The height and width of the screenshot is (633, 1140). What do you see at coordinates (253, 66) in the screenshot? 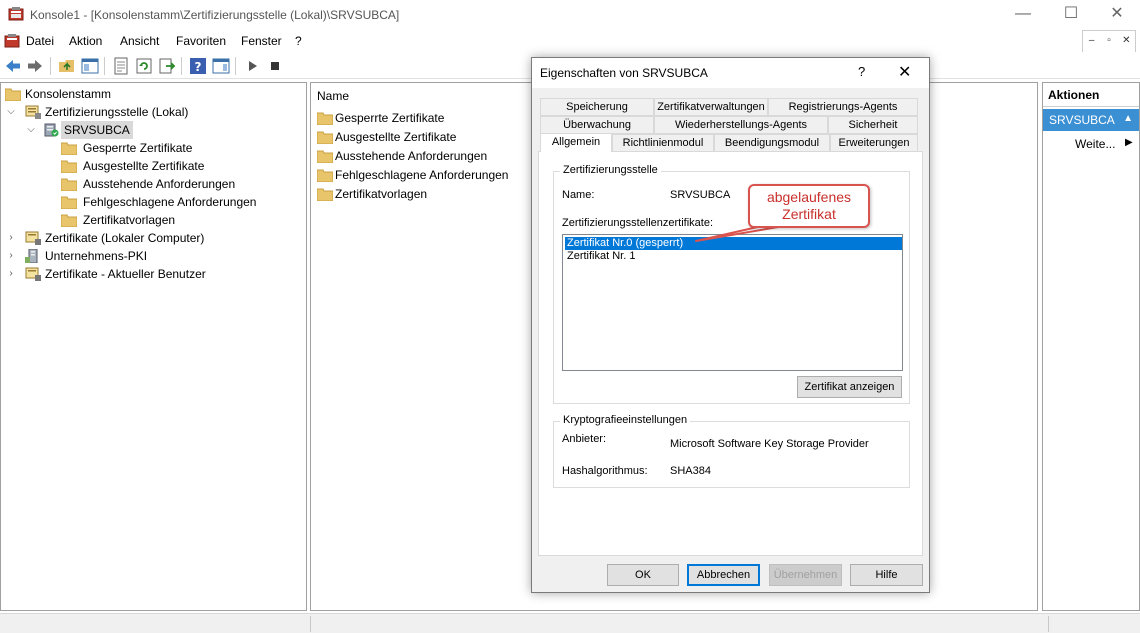
I see `start-service-icon` at bounding box center [253, 66].